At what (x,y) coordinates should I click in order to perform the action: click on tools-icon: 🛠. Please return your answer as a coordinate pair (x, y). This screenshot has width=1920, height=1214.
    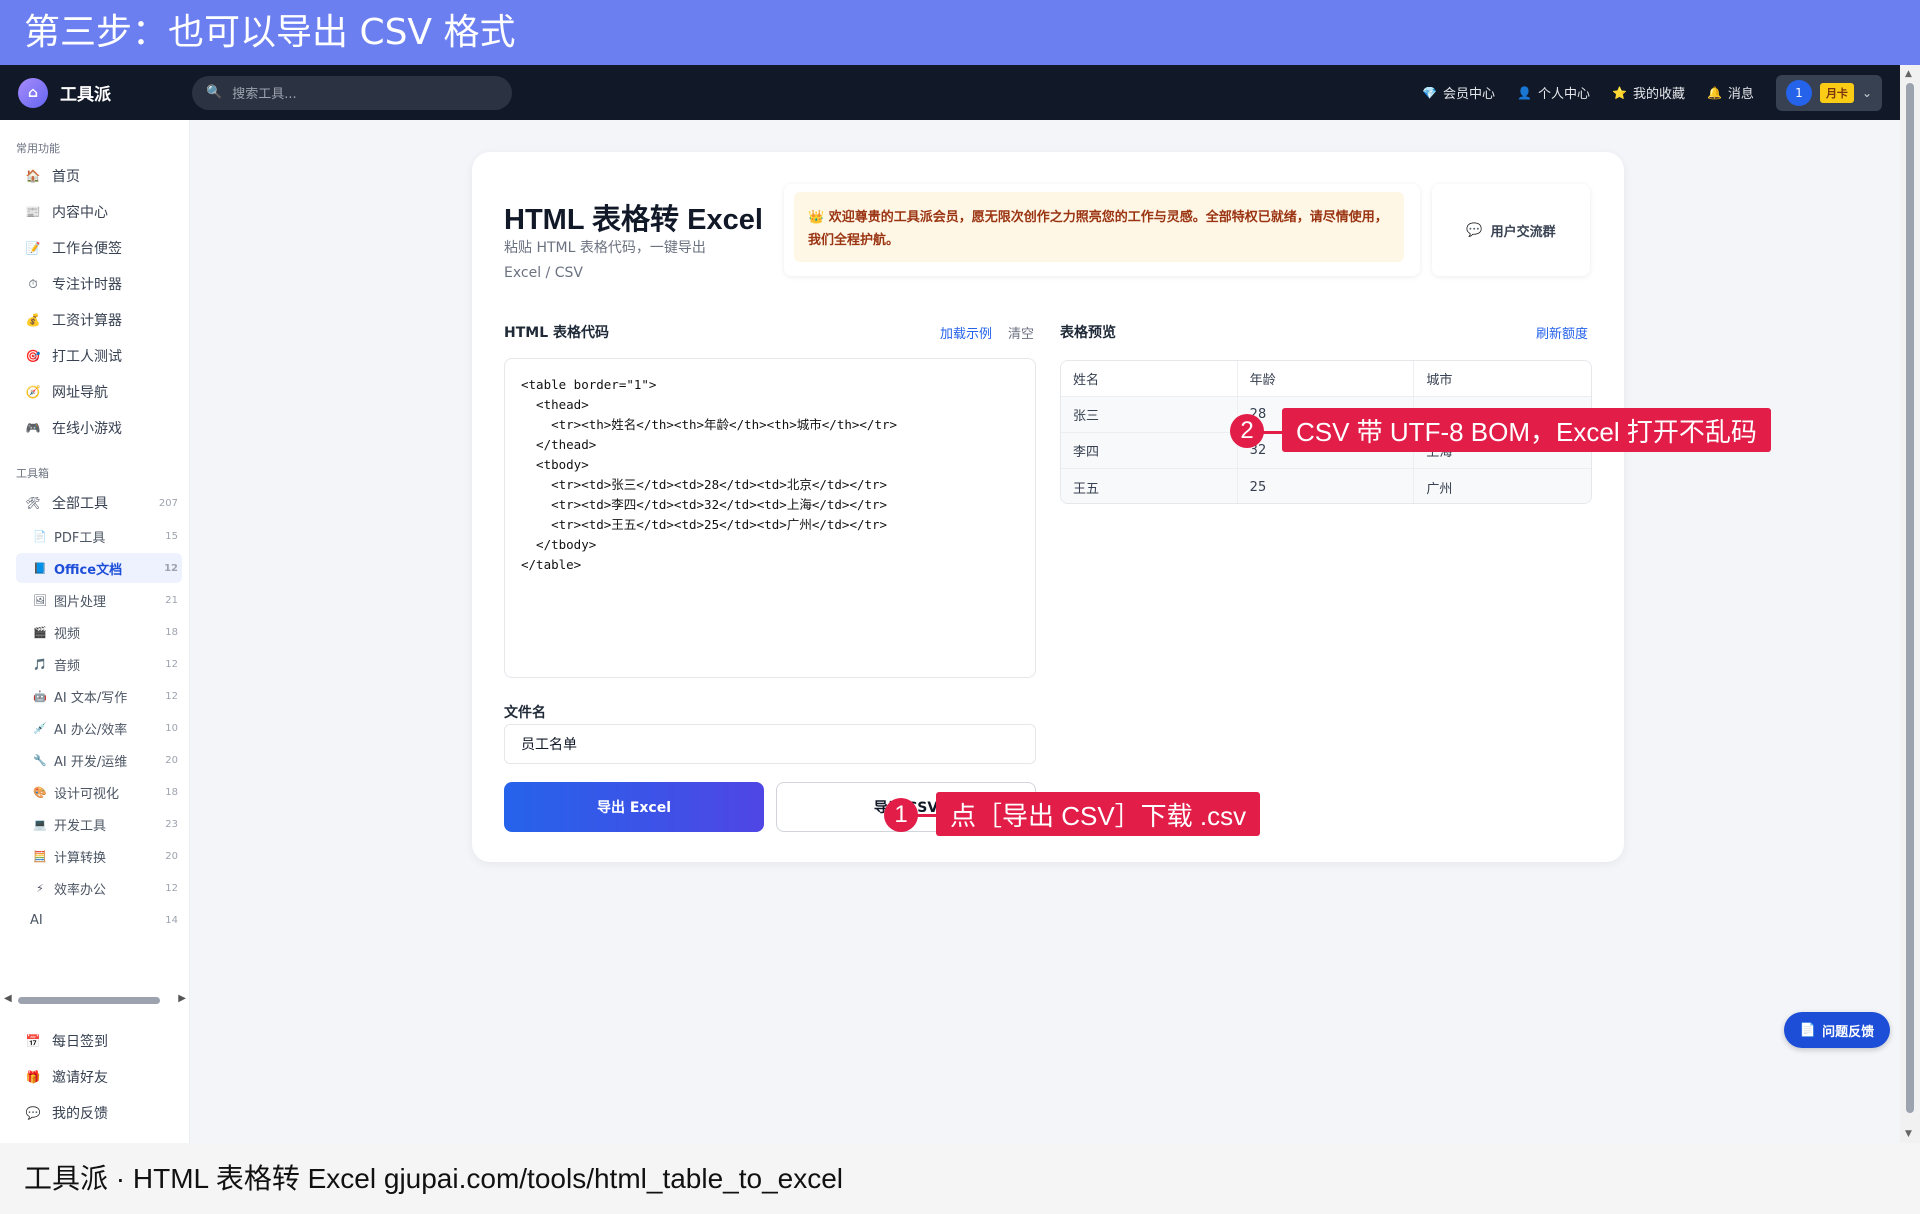
    Looking at the image, I should click on (33, 503).